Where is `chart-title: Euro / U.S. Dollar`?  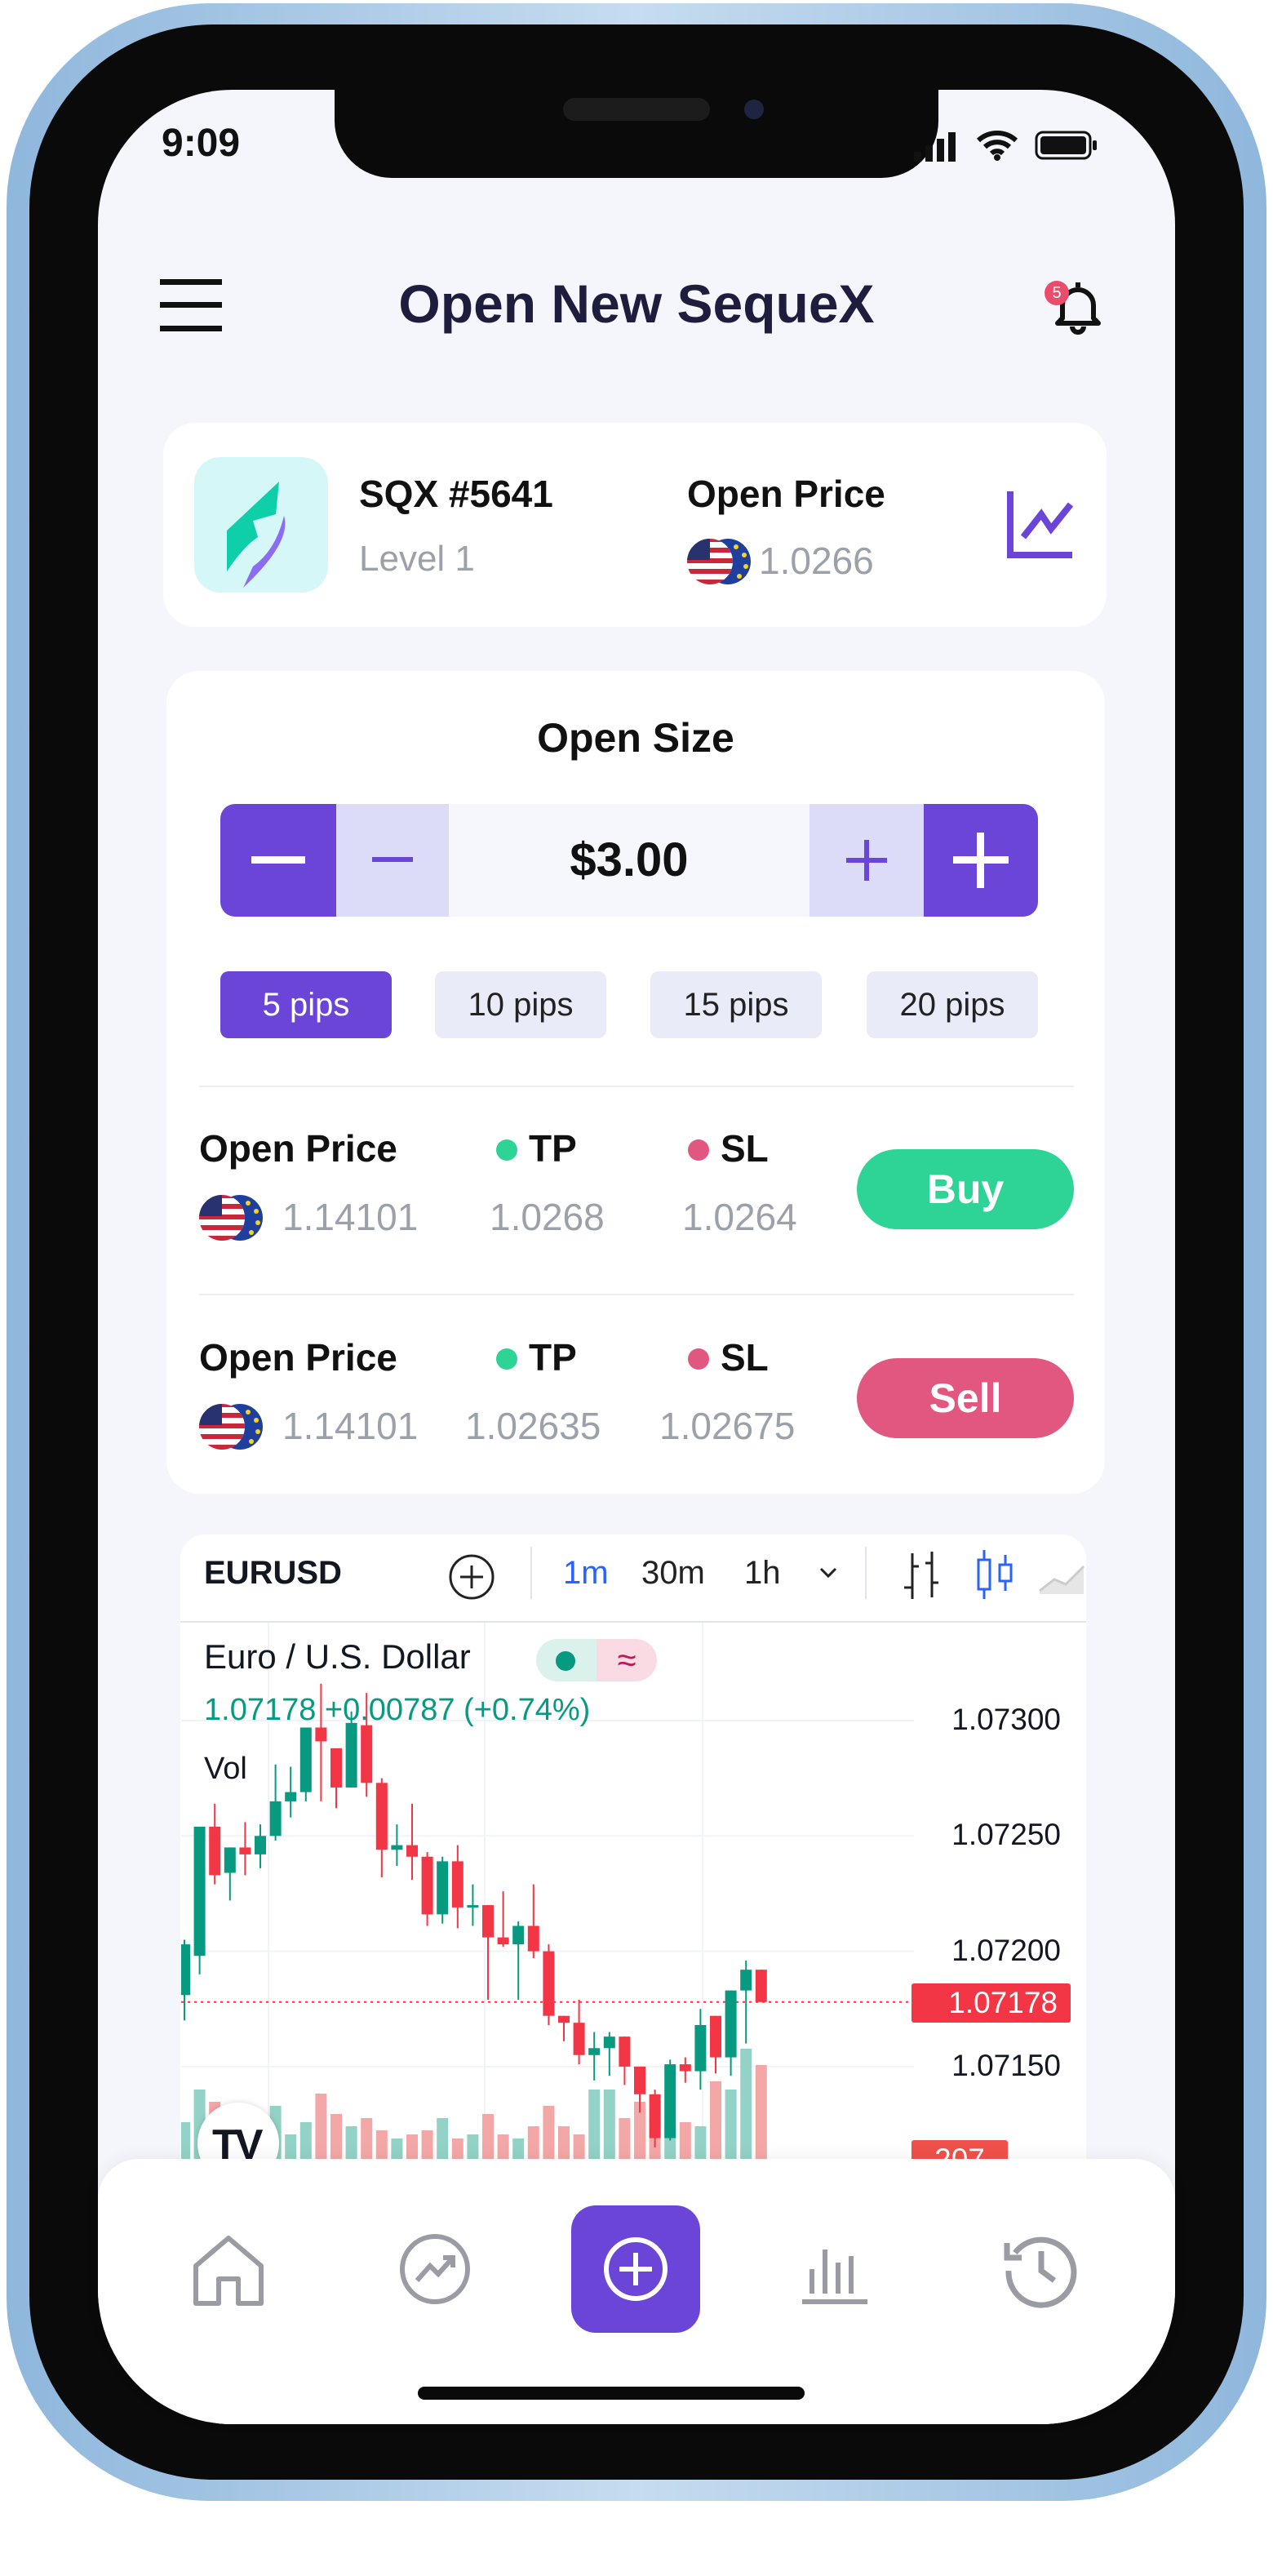 chart-title: Euro / U.S. Dollar is located at coordinates (337, 1656).